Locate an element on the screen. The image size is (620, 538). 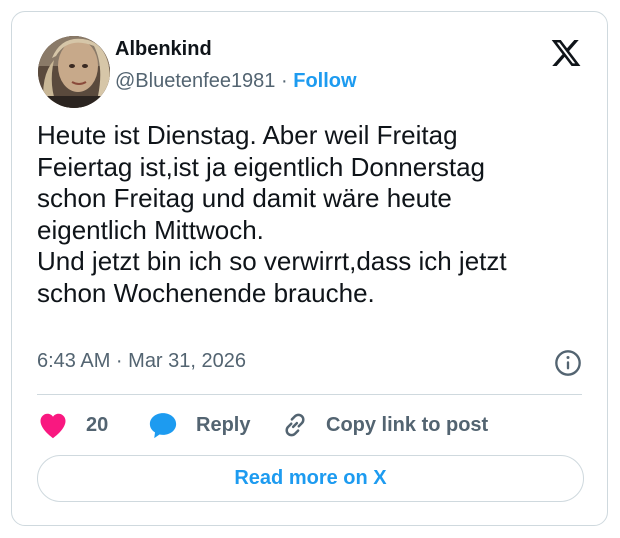
avatar-image is located at coordinates (74, 72).